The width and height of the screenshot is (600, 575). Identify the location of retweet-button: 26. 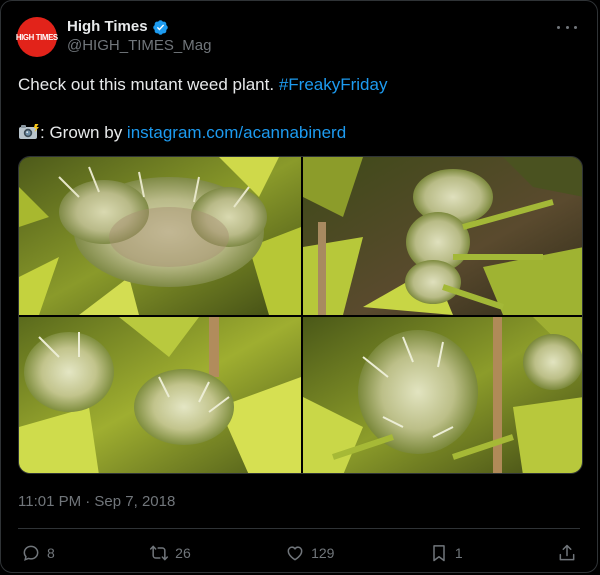
(170, 553).